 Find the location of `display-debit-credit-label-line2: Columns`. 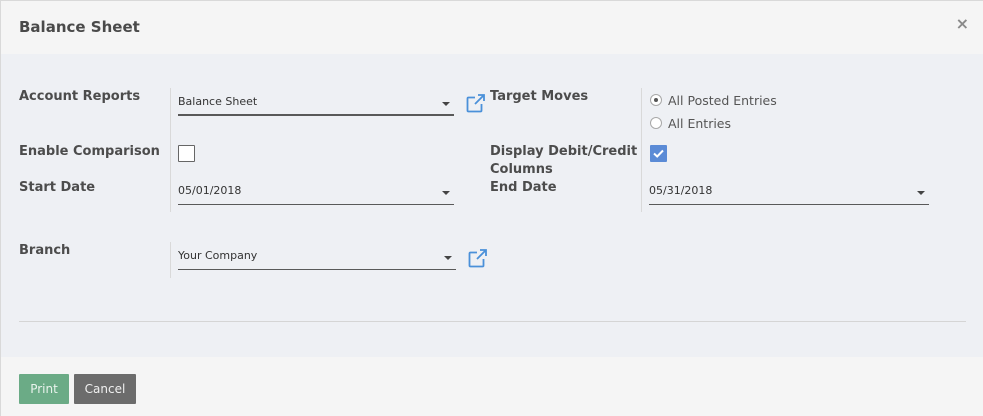

display-debit-credit-label-line2: Columns is located at coordinates (521, 169).